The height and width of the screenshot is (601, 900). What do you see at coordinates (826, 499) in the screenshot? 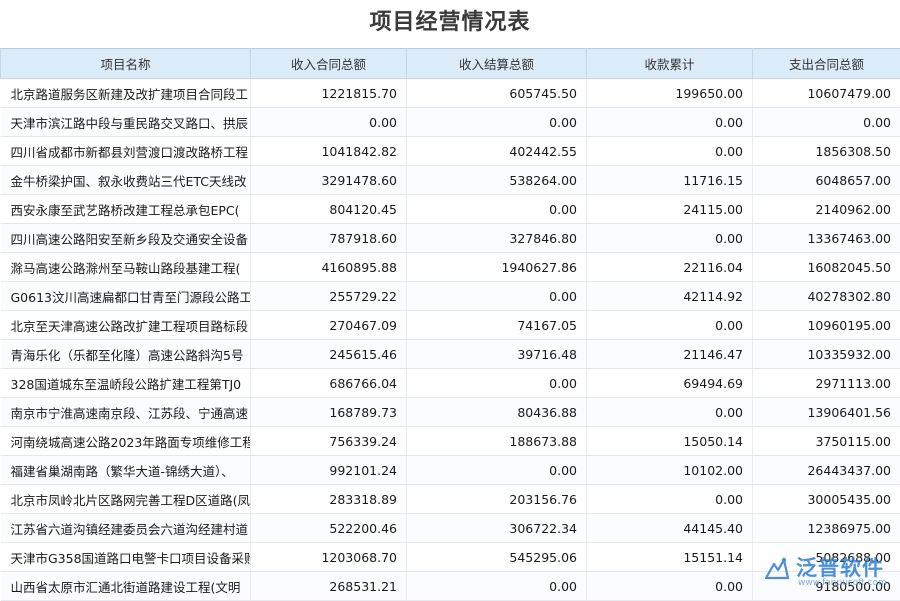
I see `cell-expense-contract-total: 30005435.00` at bounding box center [826, 499].